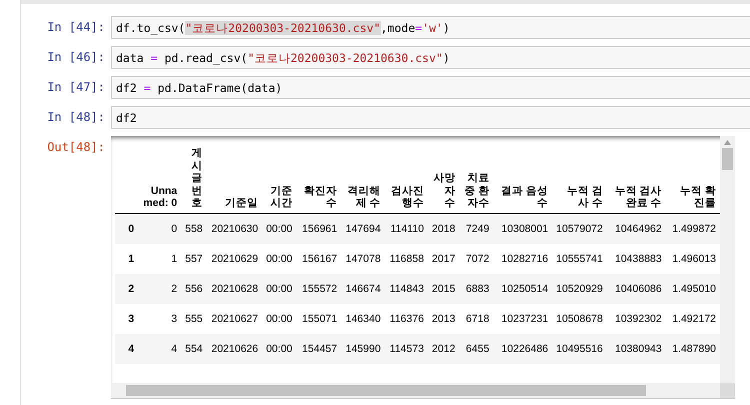 The height and width of the screenshot is (405, 750). What do you see at coordinates (160, 228) in the screenshot?
I see `table-cell: 0` at bounding box center [160, 228].